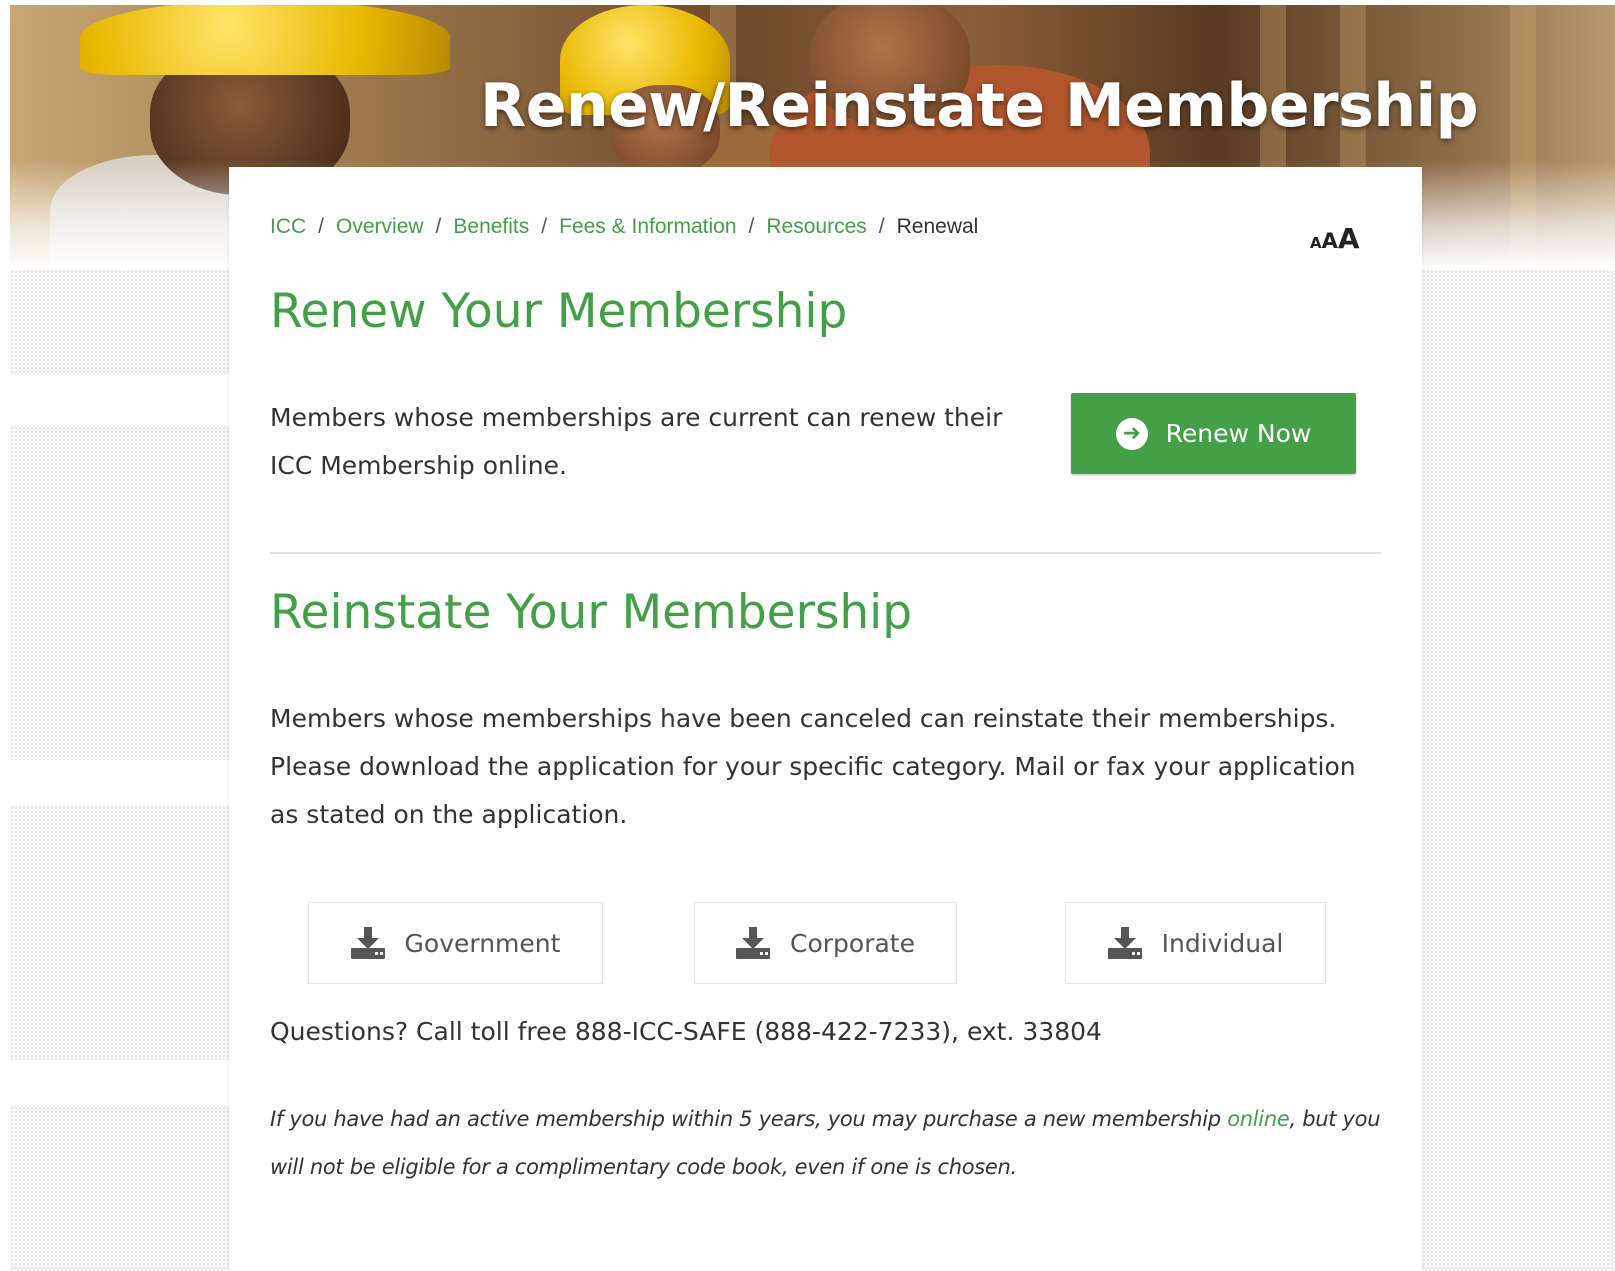  Describe the element at coordinates (559, 311) in the screenshot. I see `renew-heading: Renew Your Membership` at that location.